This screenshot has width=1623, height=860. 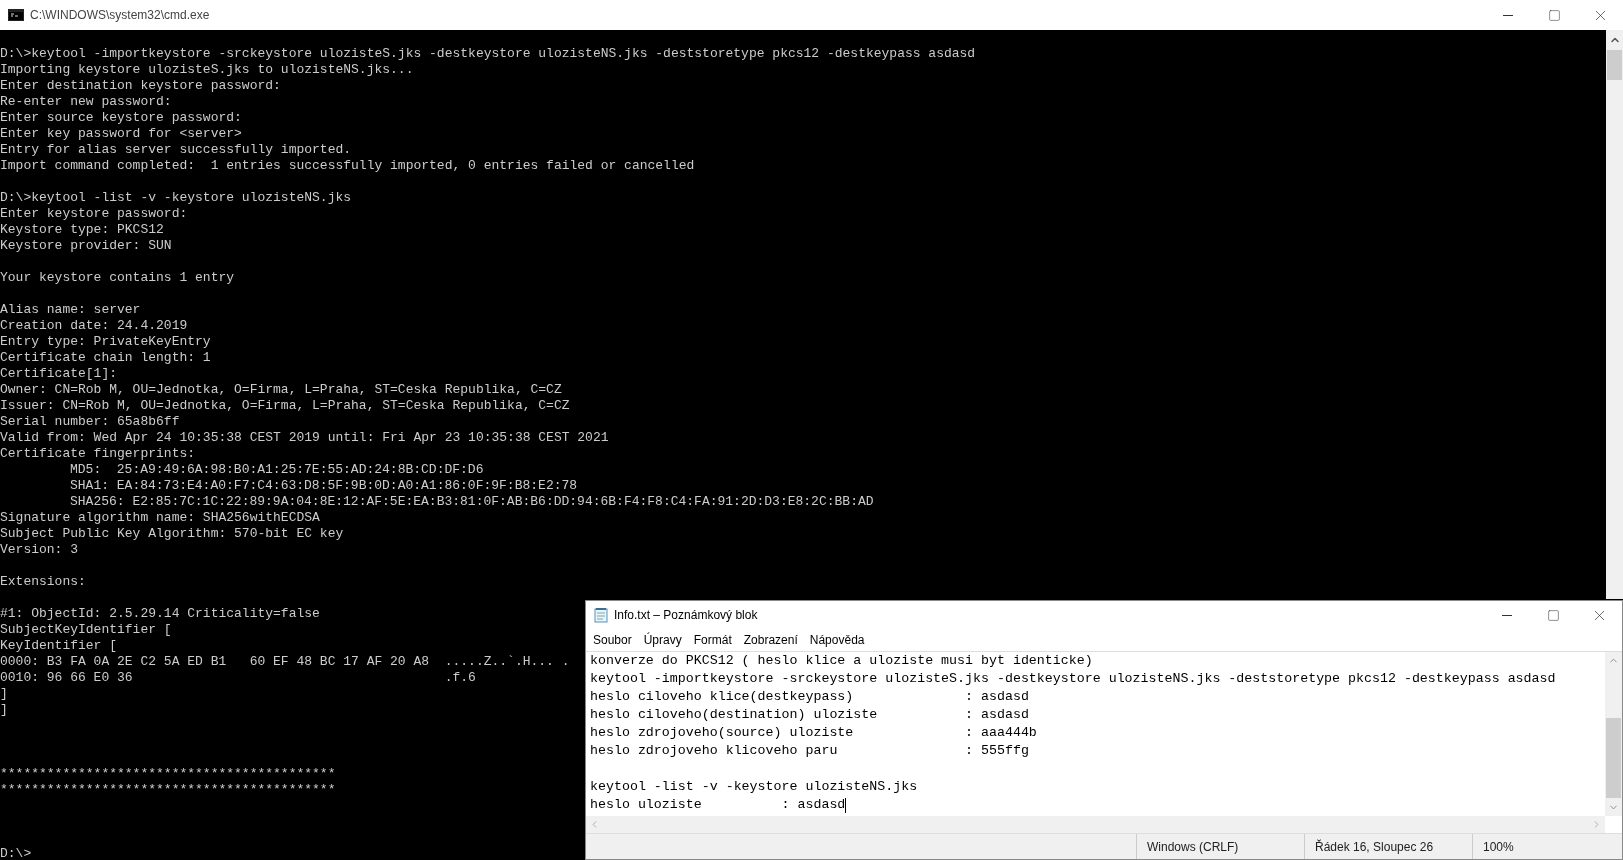 What do you see at coordinates (94, 214) in the screenshot?
I see `terminal-line: Enter keystore password:` at bounding box center [94, 214].